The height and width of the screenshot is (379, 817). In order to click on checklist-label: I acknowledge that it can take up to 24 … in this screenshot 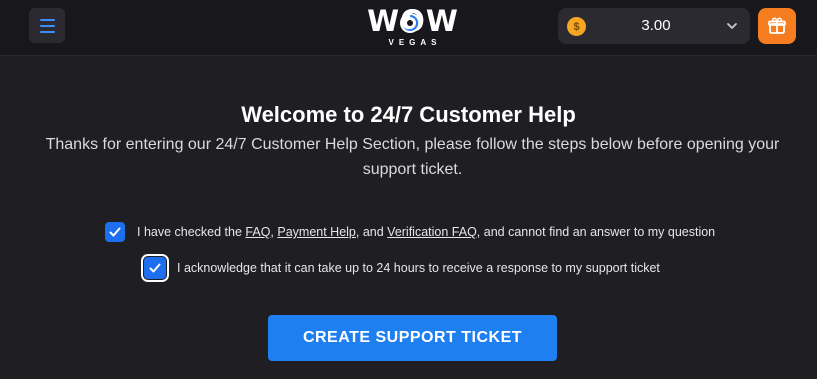, I will do `click(418, 268)`.